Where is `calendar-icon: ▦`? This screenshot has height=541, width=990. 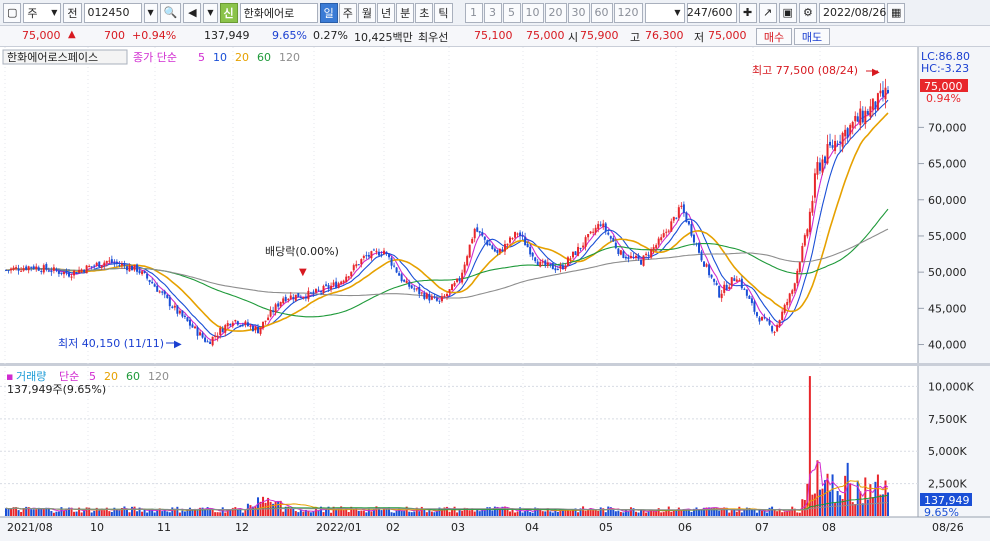
calendar-icon: ▦ is located at coordinates (896, 12).